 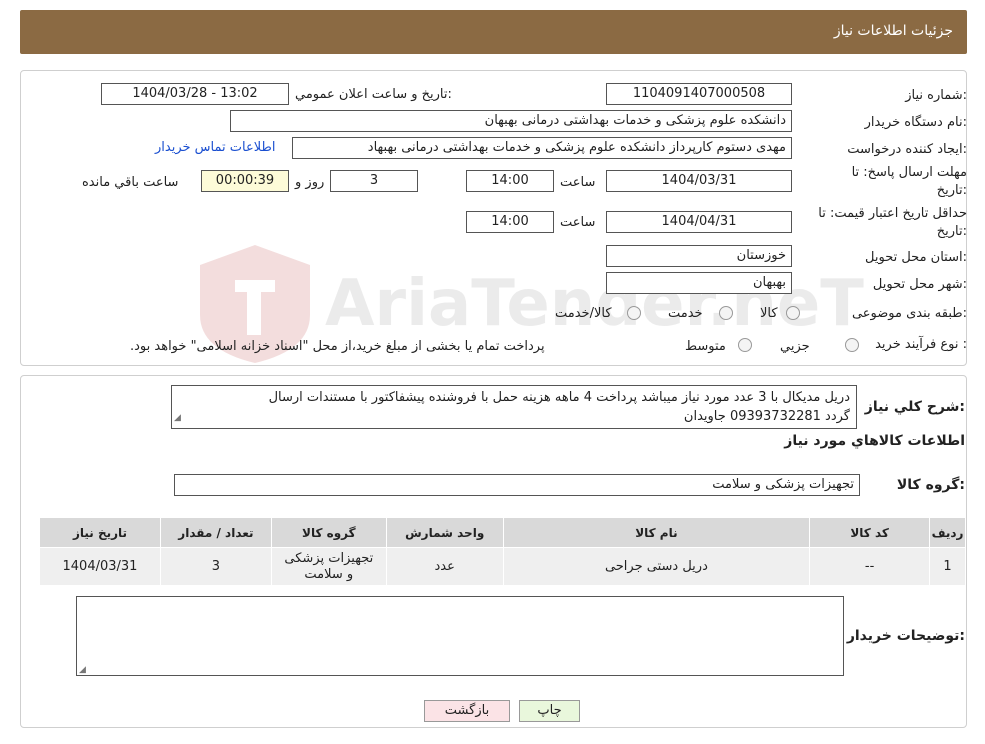 I want to click on print-button: چاپ, so click(x=549, y=711).